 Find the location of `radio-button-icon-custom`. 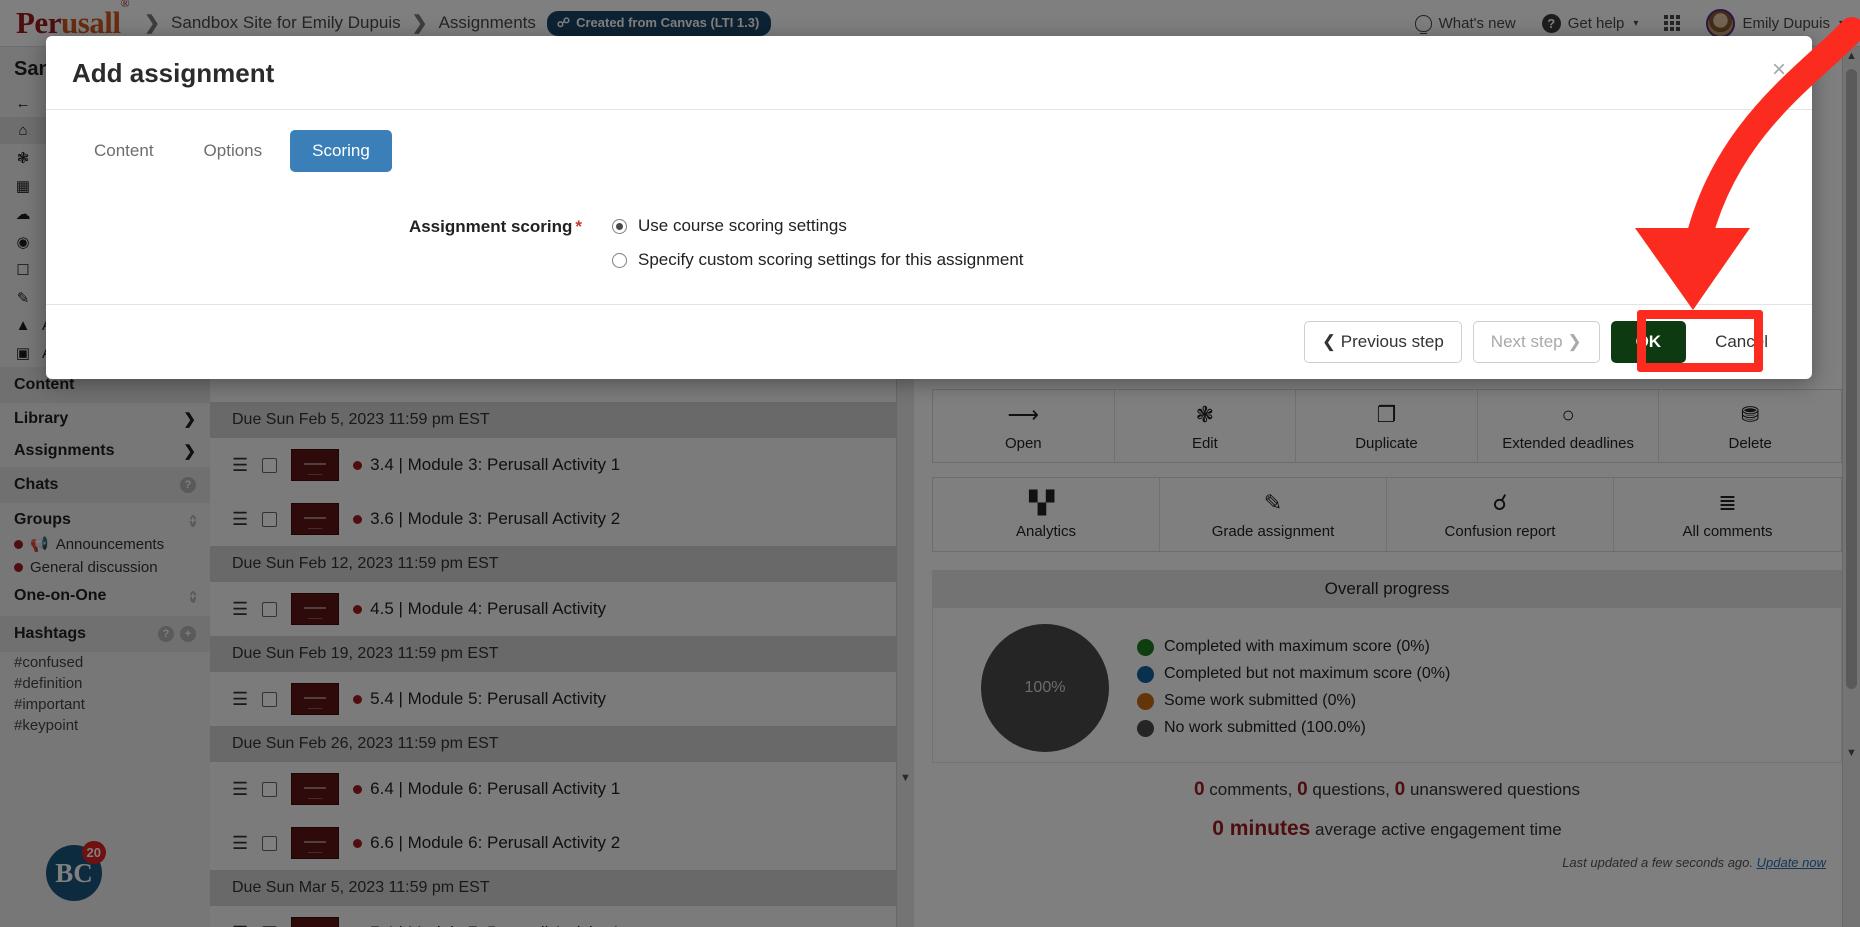

radio-button-icon-custom is located at coordinates (619, 260).